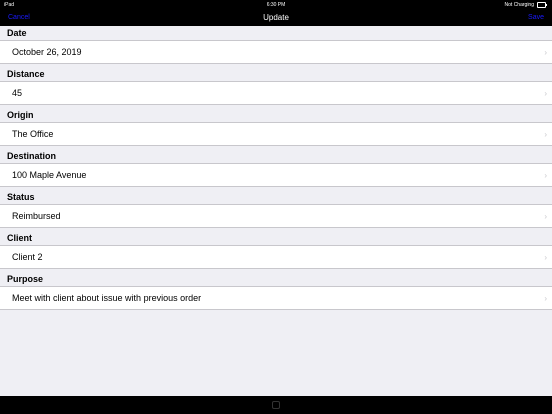 The height and width of the screenshot is (414, 552). I want to click on field-value-client: Client 2, so click(27, 257).